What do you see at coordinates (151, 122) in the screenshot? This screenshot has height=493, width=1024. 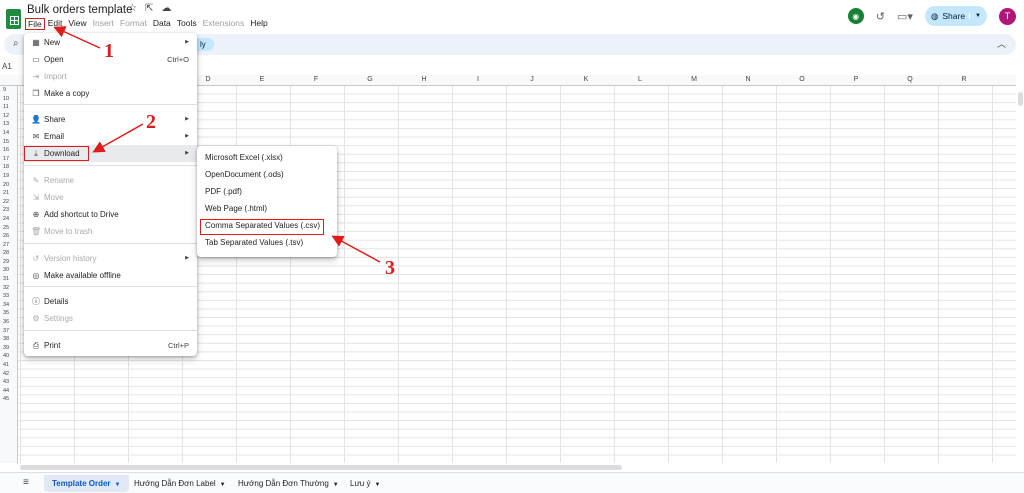 I see `annotation-2: 2` at bounding box center [151, 122].